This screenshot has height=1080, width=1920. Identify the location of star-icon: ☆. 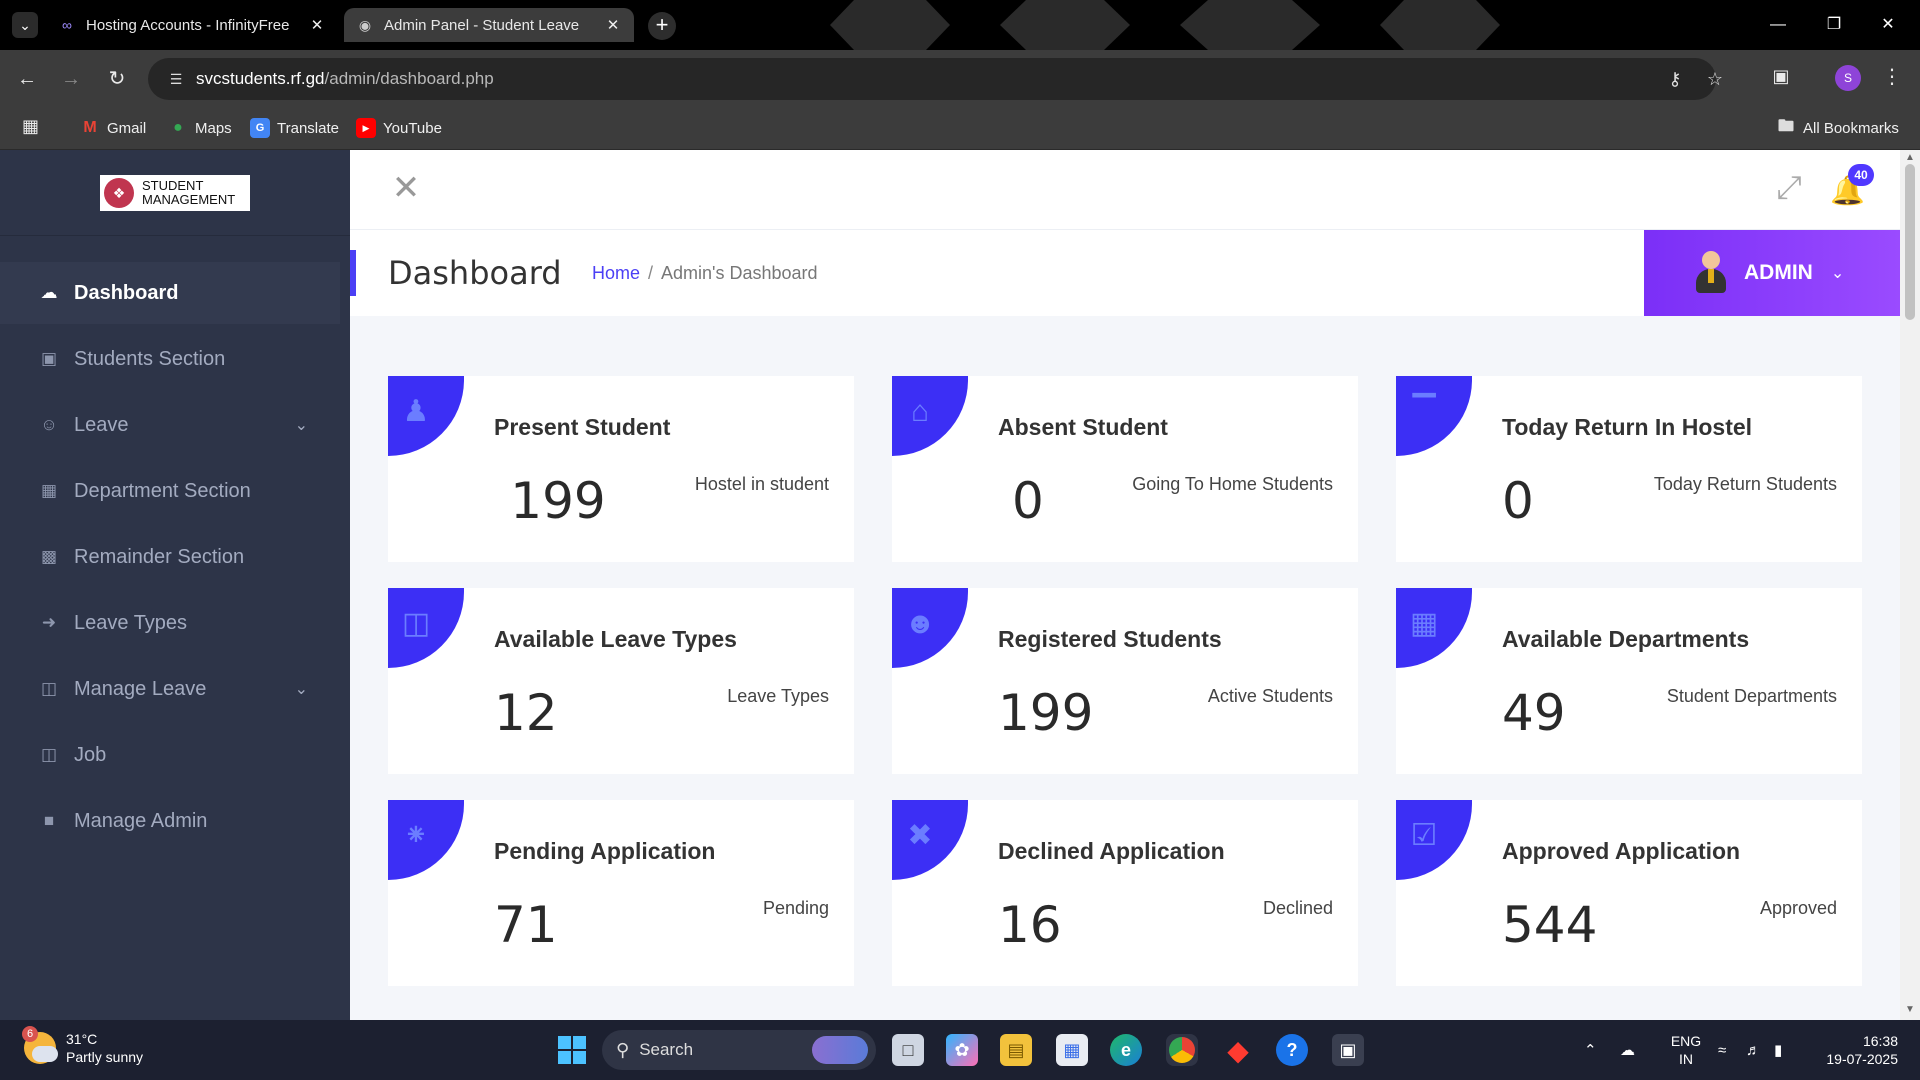
(1715, 79).